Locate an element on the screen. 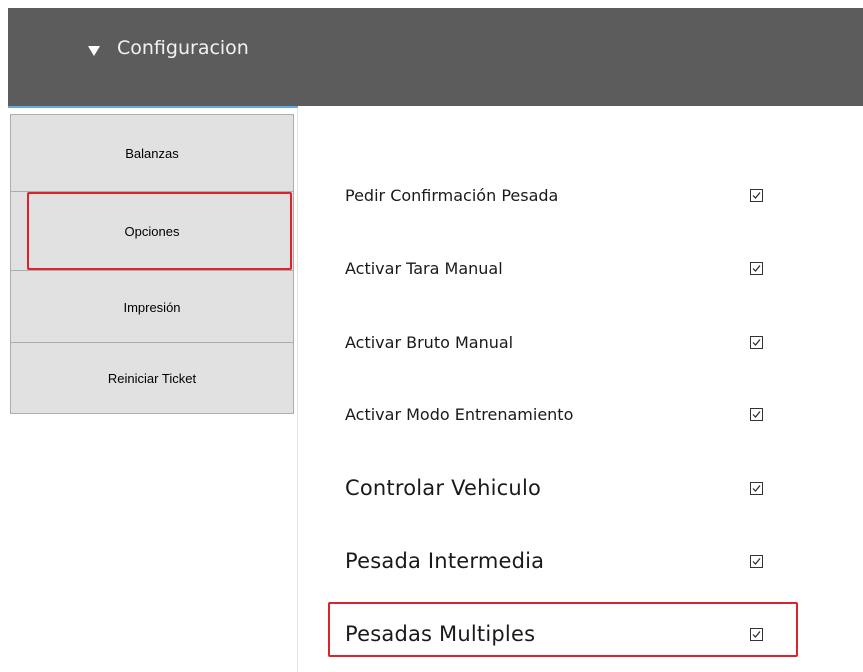 The height and width of the screenshot is (672, 863). option-row: Activar Modo Entrenamiento is located at coordinates (560, 414).